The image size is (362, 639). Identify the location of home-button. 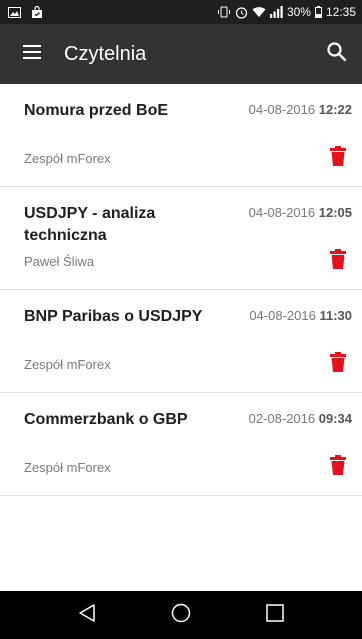
(181, 615).